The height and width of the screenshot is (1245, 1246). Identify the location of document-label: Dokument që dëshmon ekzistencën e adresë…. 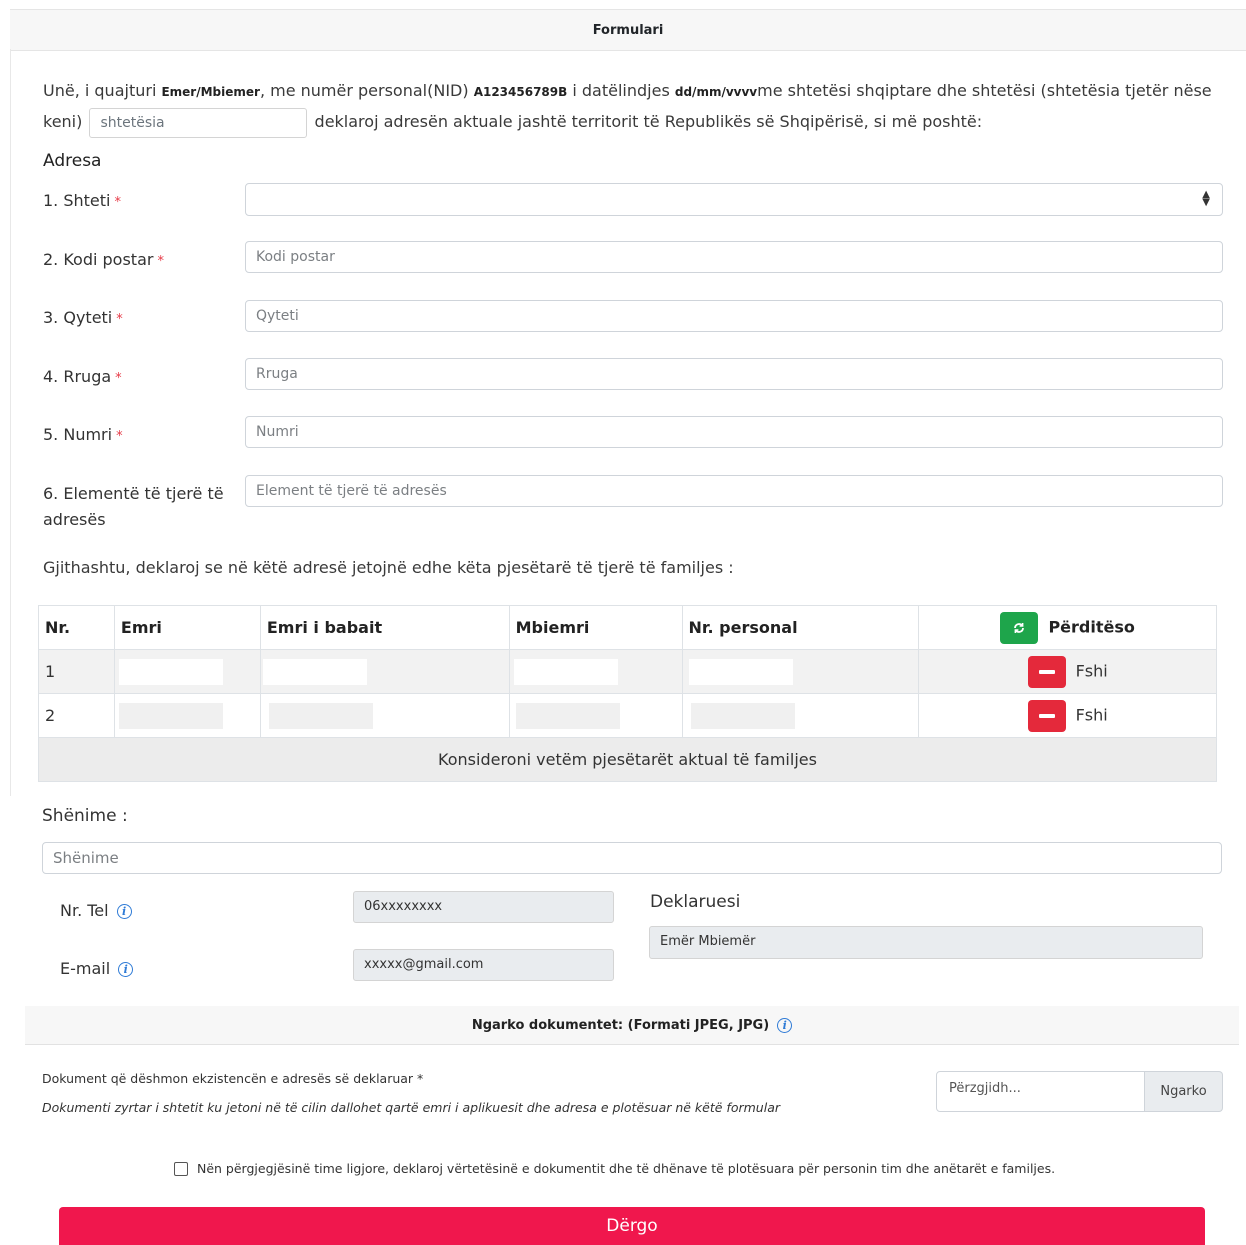
(233, 1078).